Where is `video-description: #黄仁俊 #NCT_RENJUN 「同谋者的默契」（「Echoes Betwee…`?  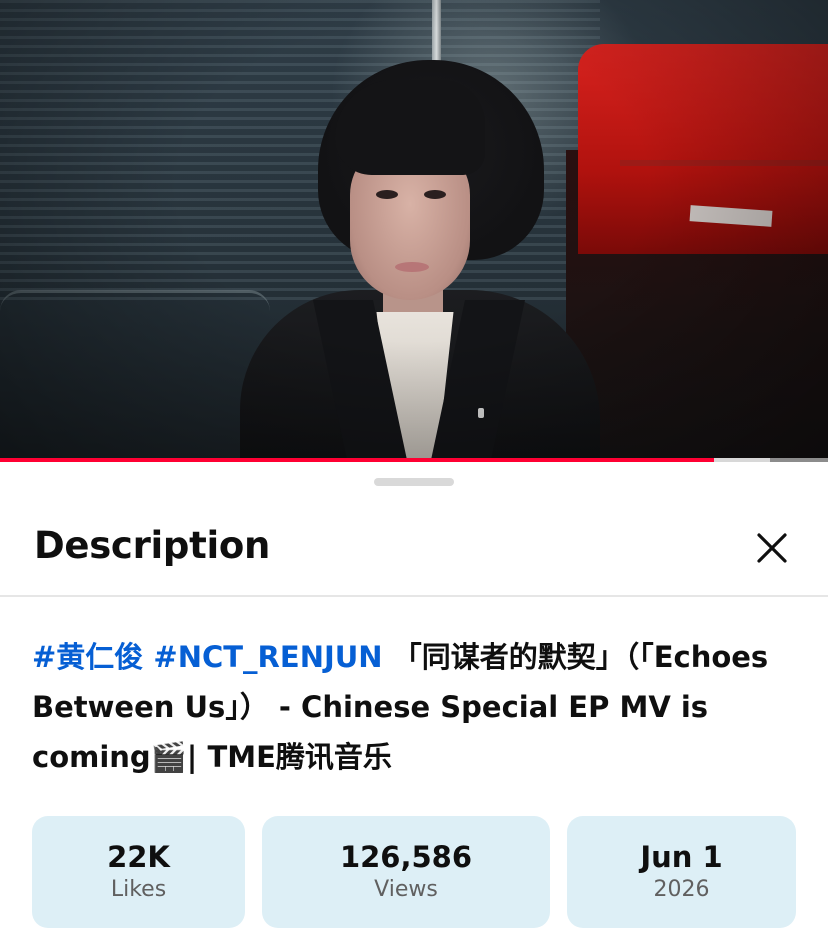
video-description: #黄仁俊 #NCT_RENJUN 「同谋者的默契」（「Echoes Betwee… is located at coordinates (417, 707).